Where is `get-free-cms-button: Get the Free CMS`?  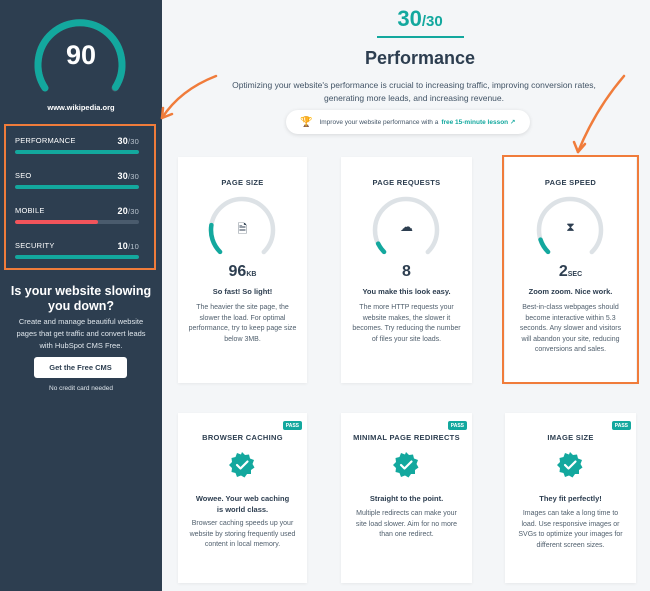 get-free-cms-button: Get the Free CMS is located at coordinates (80, 367).